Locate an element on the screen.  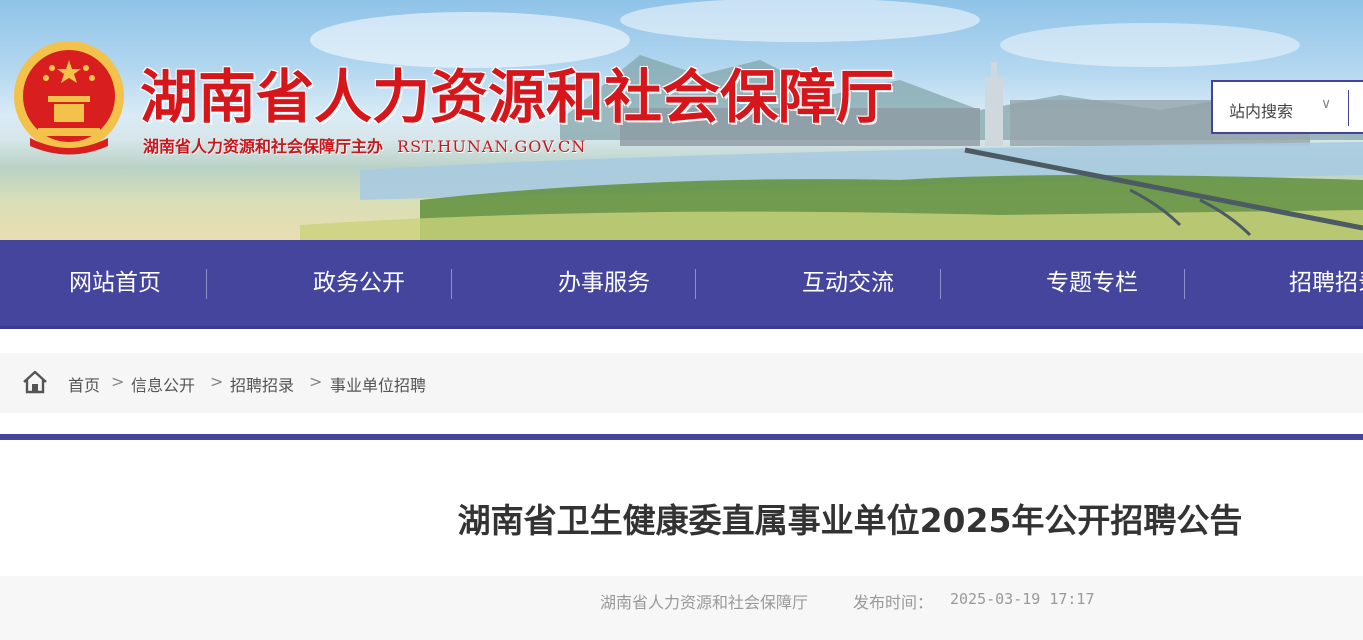
nav-item-services: 办事服务 is located at coordinates (604, 283).